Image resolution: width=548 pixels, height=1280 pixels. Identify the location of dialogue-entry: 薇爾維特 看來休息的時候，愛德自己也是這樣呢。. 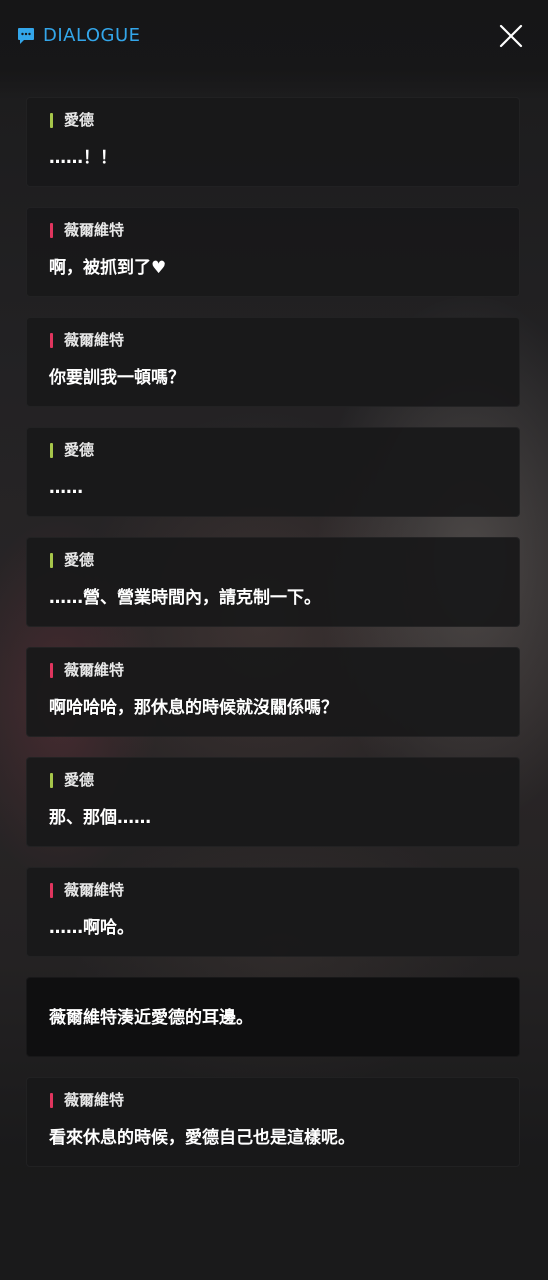
(273, 1122).